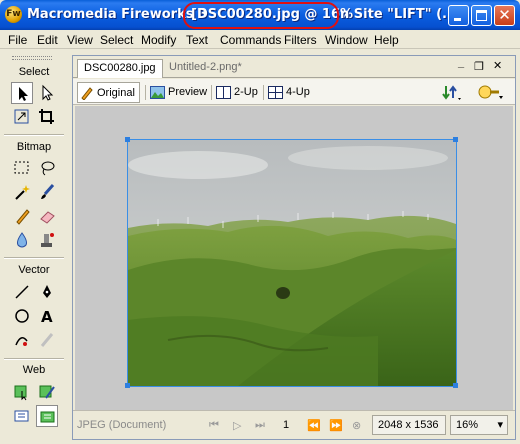 The height and width of the screenshot is (444, 520). I want to click on knife-tool, so click(47, 340).